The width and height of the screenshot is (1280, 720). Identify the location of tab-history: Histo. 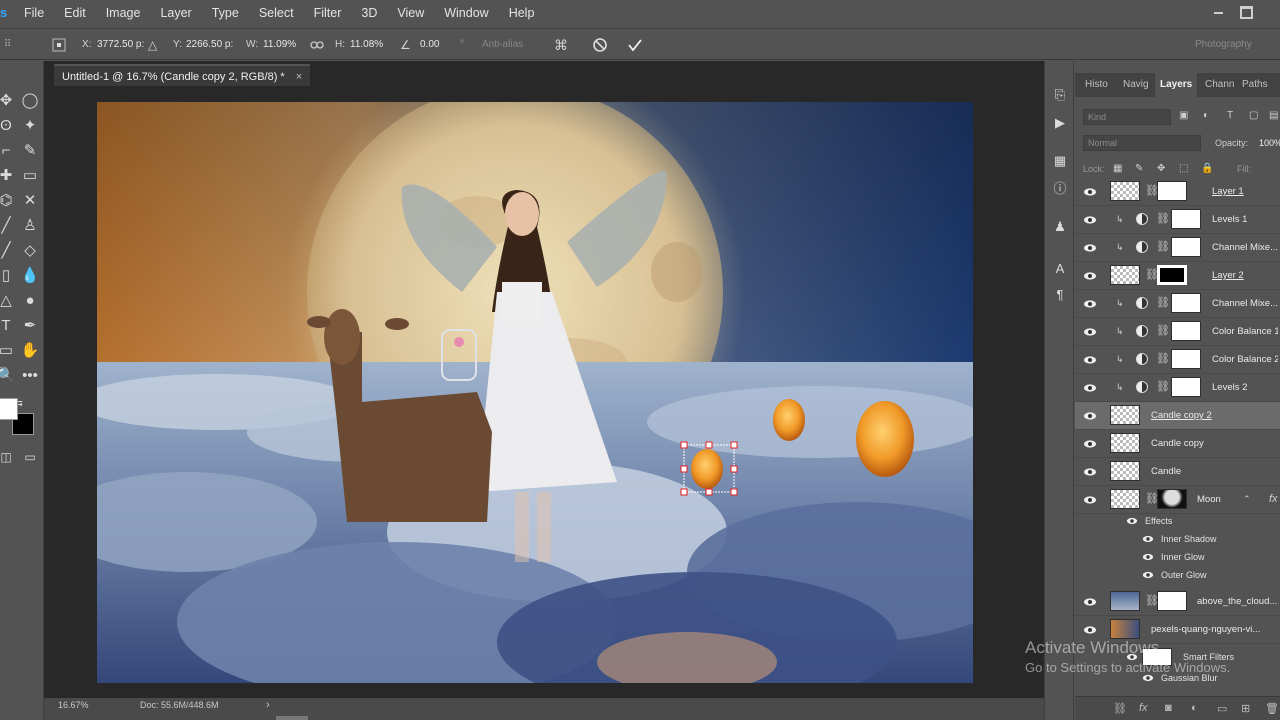
(1096, 85).